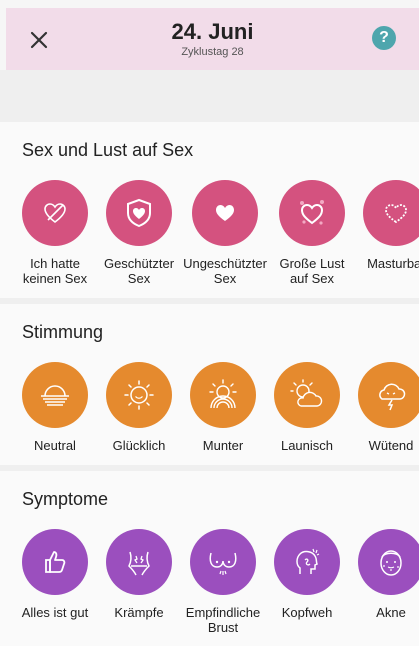 This screenshot has height=646, width=419. Describe the element at coordinates (307, 407) in the screenshot. I see `option-moody: Launisch` at that location.